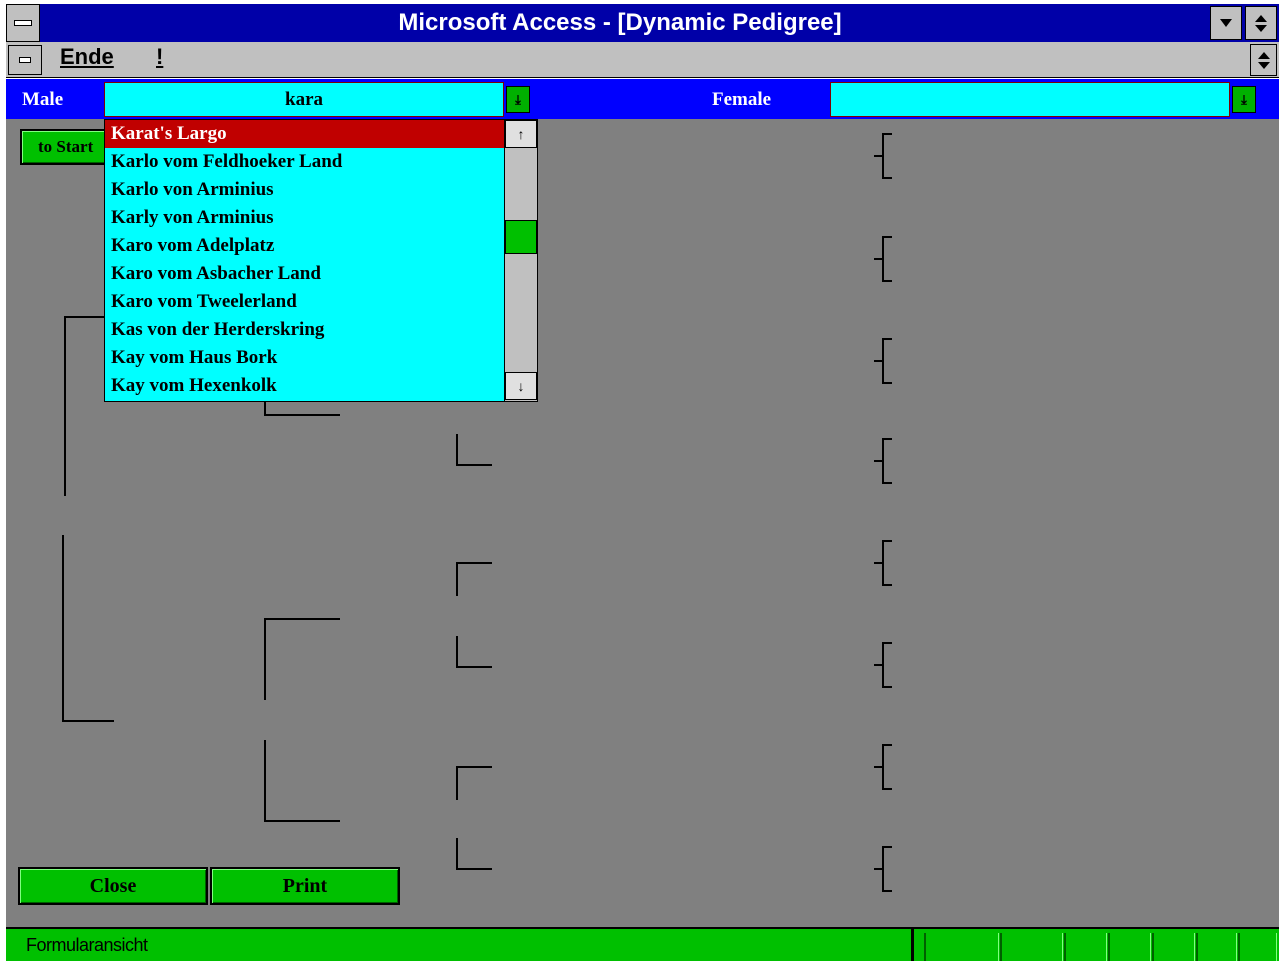 The width and height of the screenshot is (1285, 961). What do you see at coordinates (1263, 60) in the screenshot?
I see `document-restore-button` at bounding box center [1263, 60].